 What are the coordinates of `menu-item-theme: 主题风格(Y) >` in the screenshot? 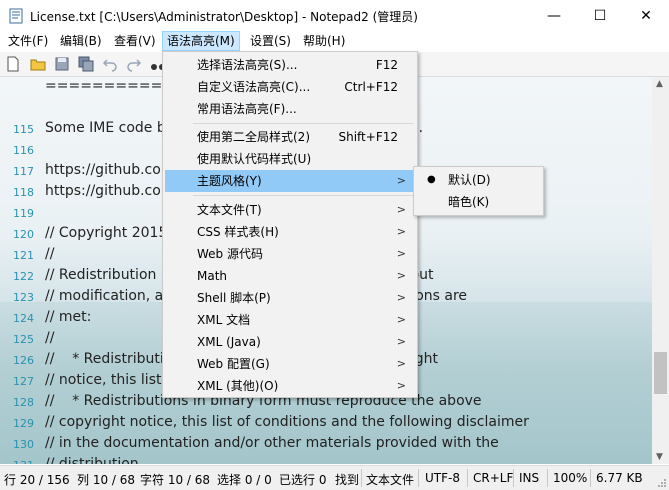 It's located at (290, 181).